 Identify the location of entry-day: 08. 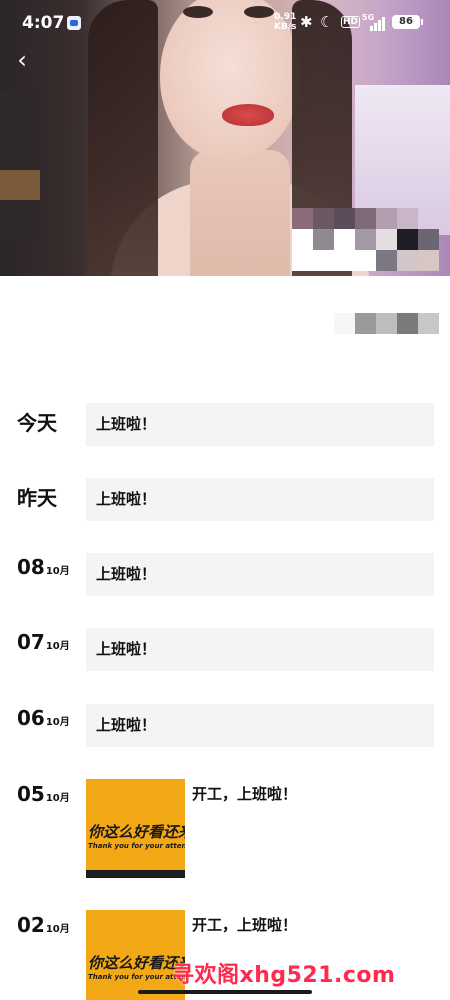
(31, 567).